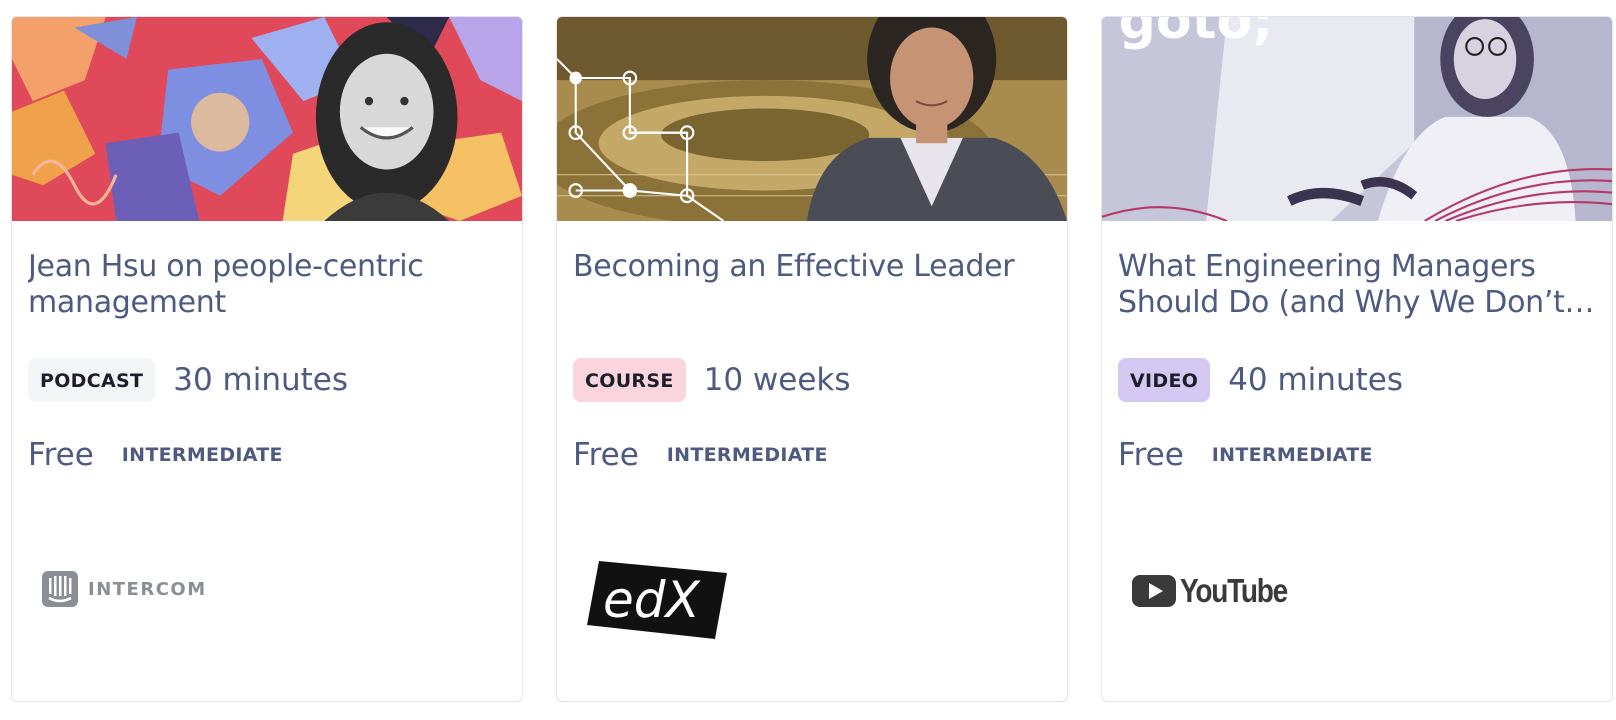  I want to click on provider-logo: edX, so click(657, 603).